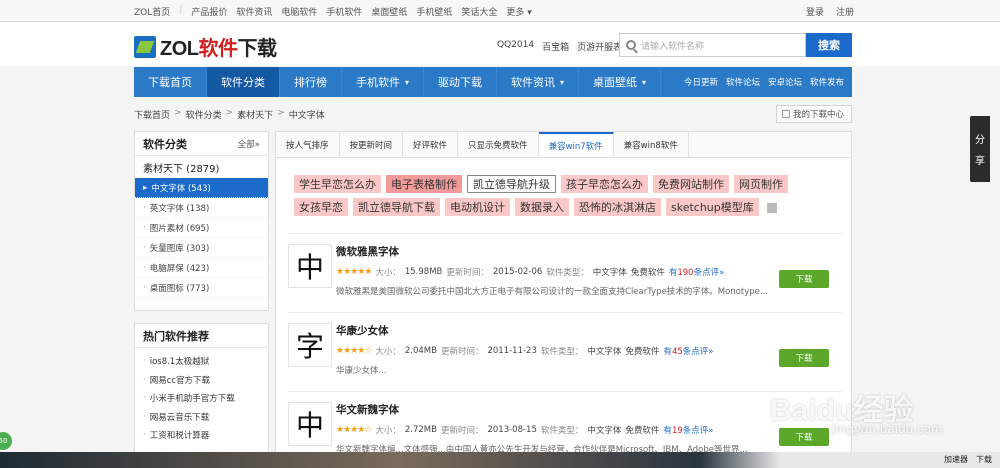  Describe the element at coordinates (367, 251) in the screenshot. I see `software-name: 微软雅黑字体` at that location.